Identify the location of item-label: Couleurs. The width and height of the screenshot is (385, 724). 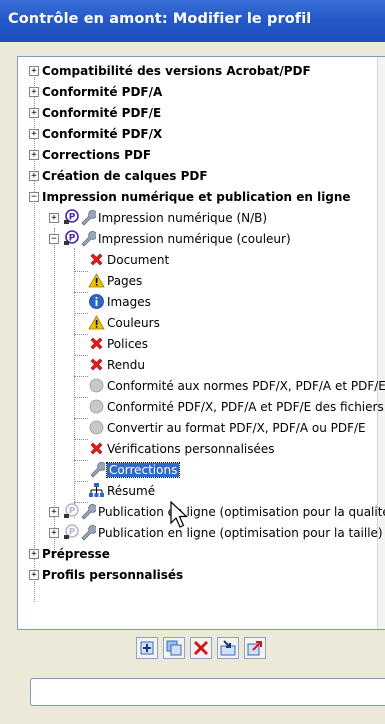
(133, 323).